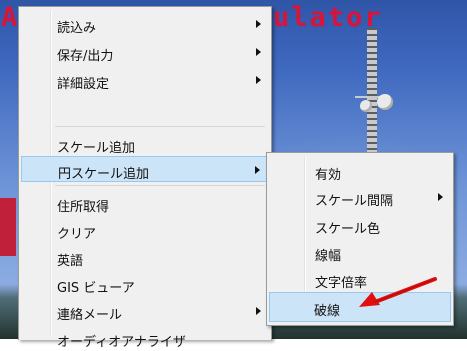 Image resolution: width=467 pixels, height=351 pixels. I want to click on submenu-item-scale-color: スケール色, so click(360, 225).